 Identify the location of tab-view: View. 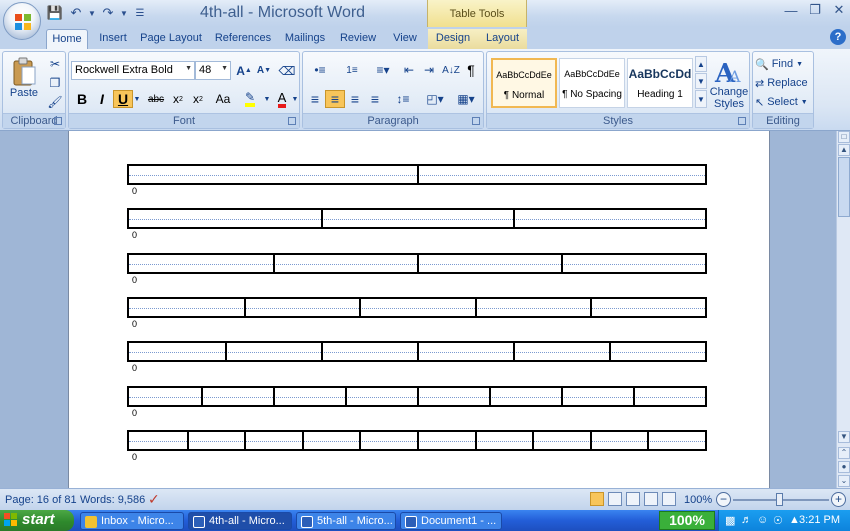
(405, 39).